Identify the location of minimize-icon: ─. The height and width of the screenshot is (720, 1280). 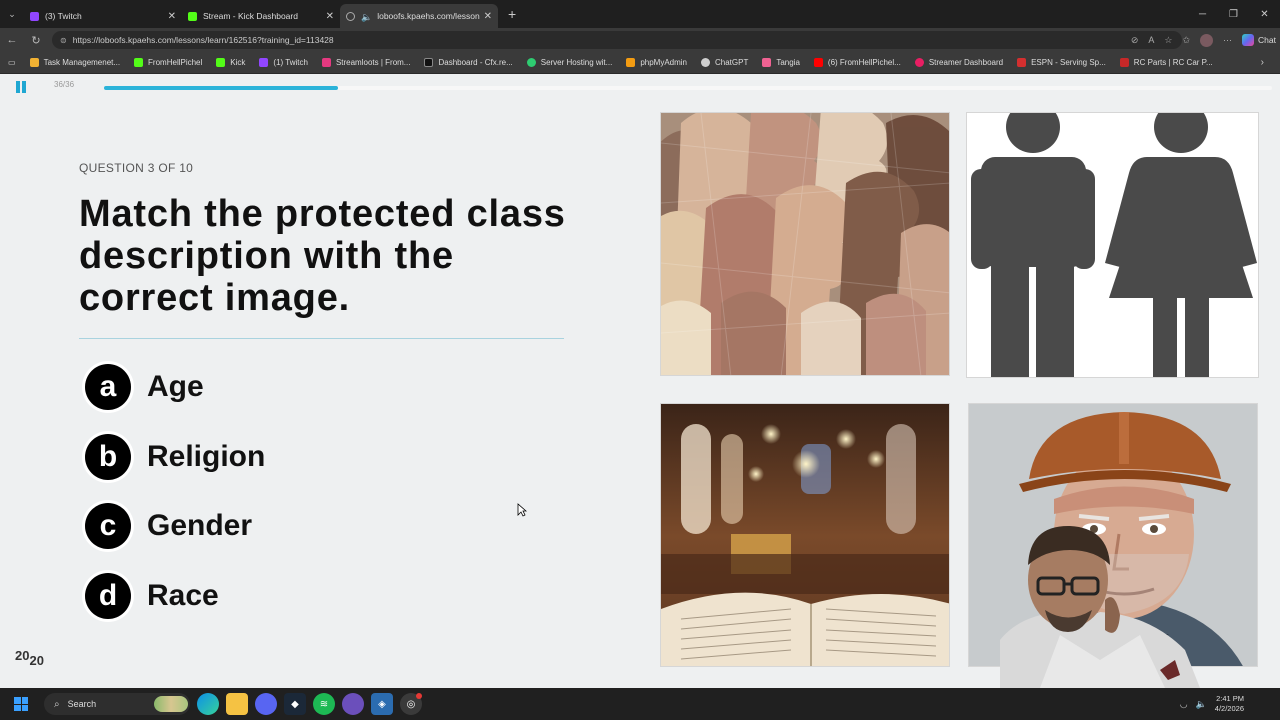
(1202, 14).